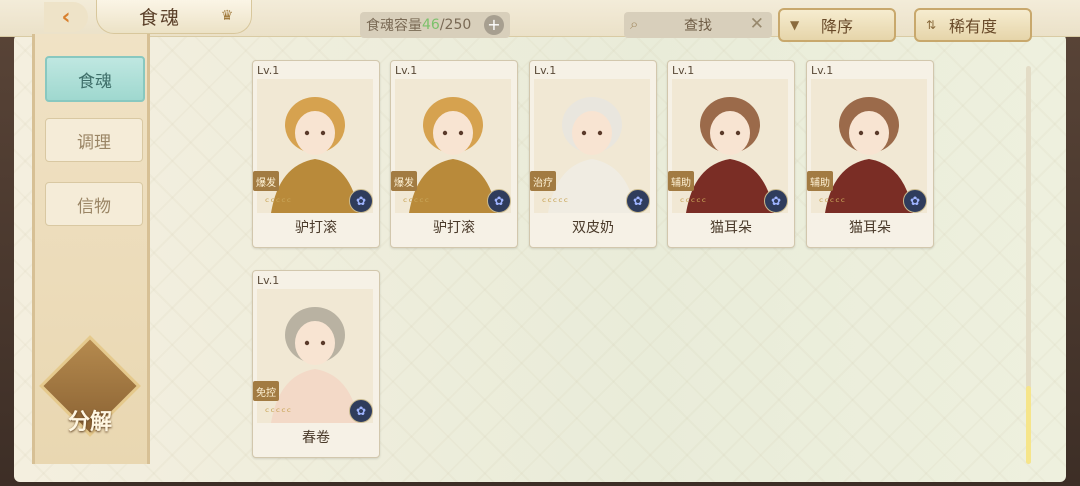 This screenshot has width=1080, height=486. Describe the element at coordinates (266, 391) in the screenshot. I see `role-badge: 免控` at that location.